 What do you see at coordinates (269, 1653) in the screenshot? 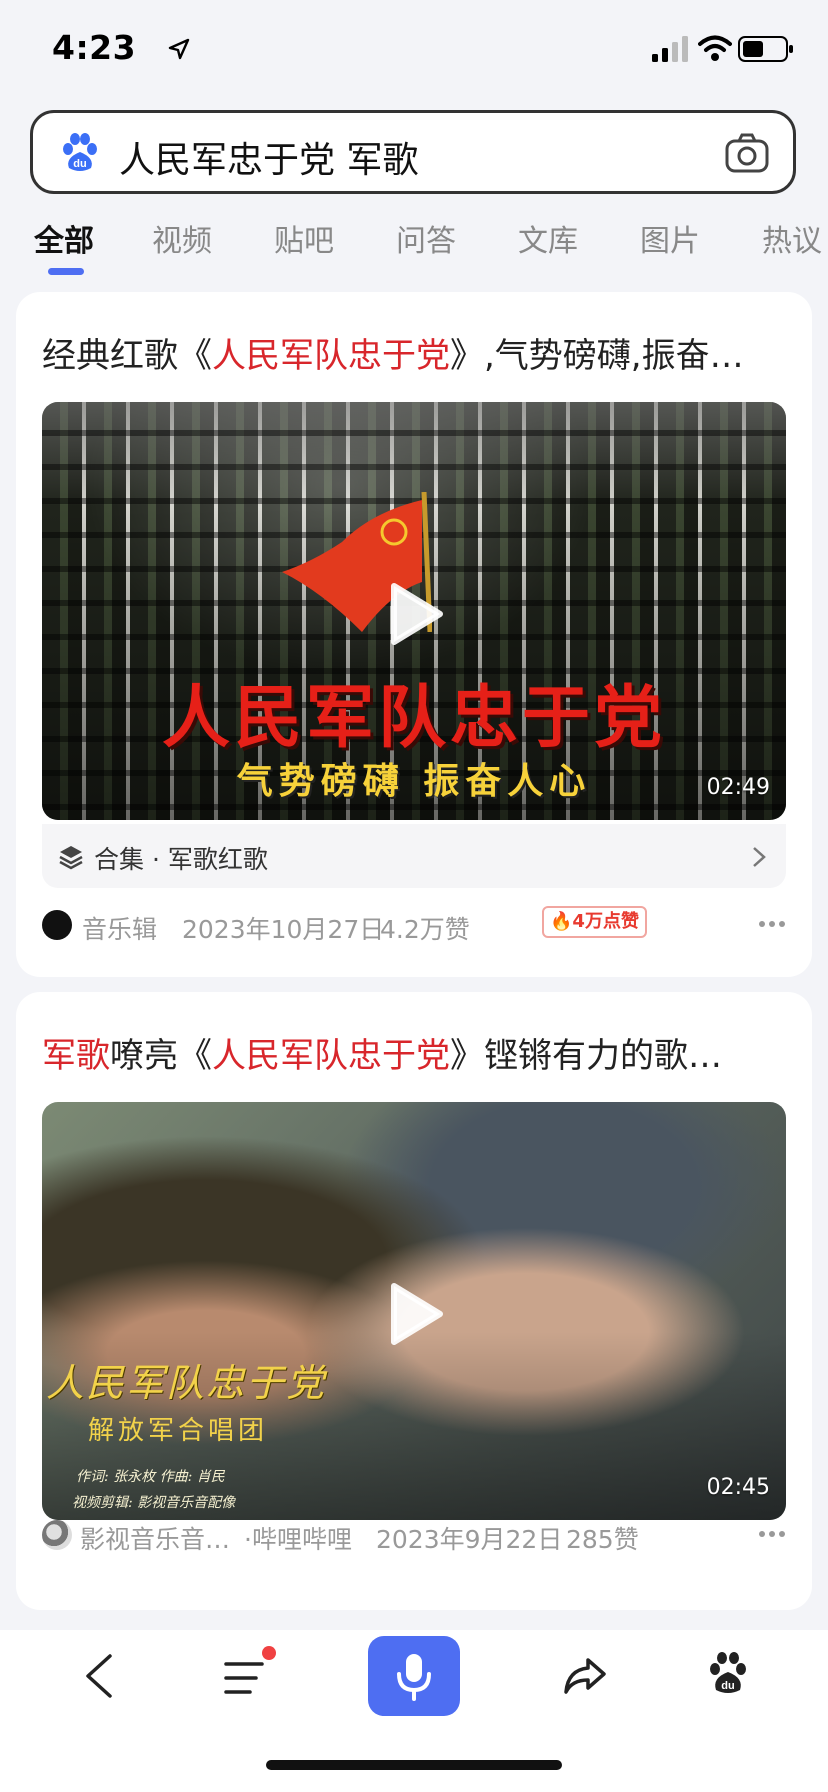
I see `notification-dot` at bounding box center [269, 1653].